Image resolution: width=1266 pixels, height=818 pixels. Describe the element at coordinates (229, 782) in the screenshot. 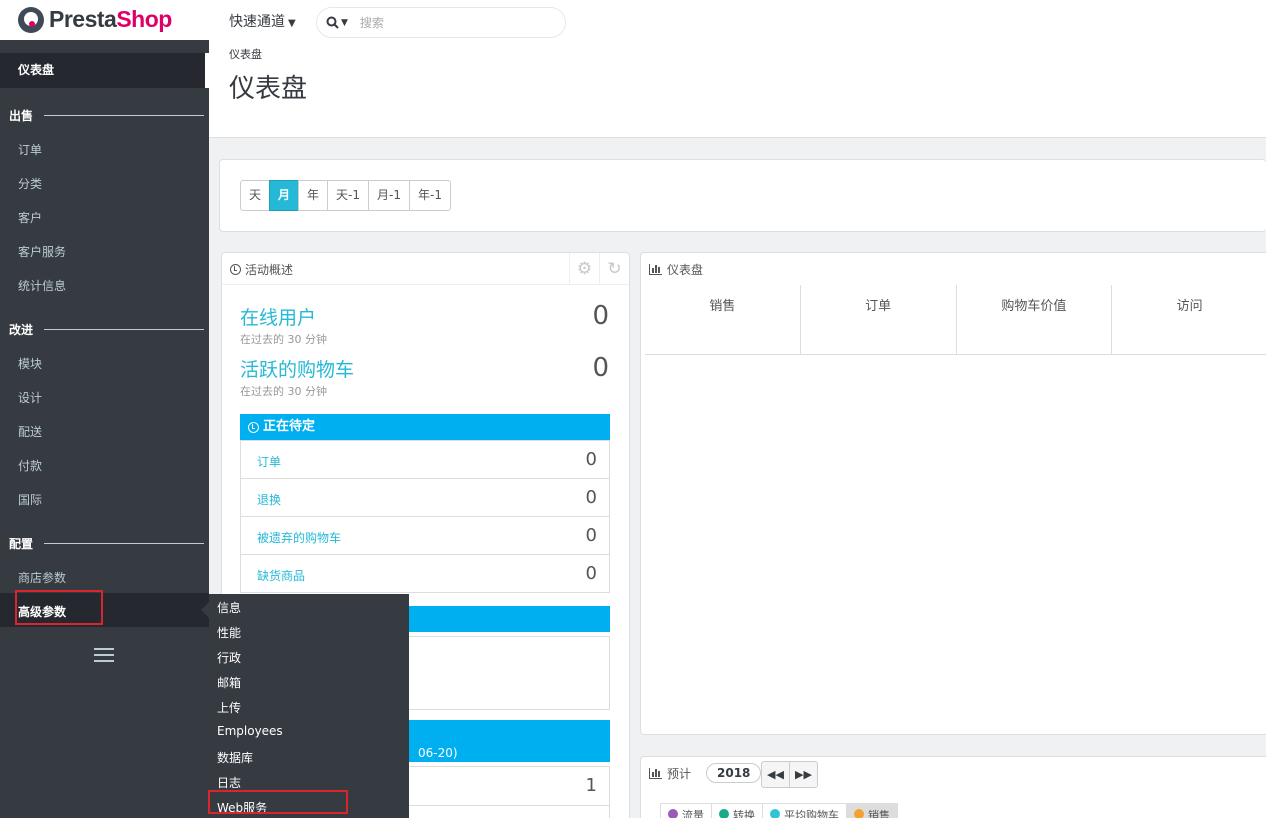

I see `submenu-item-logs: 日志` at that location.